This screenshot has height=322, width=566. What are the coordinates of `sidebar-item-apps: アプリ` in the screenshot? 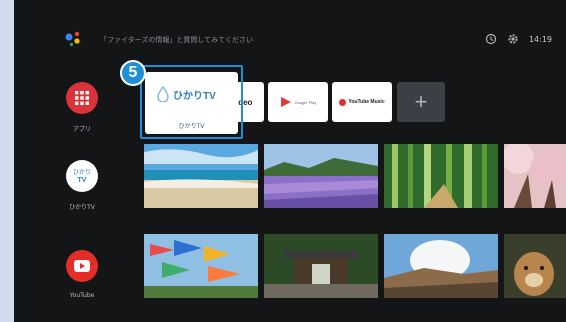 It's located at (82, 107).